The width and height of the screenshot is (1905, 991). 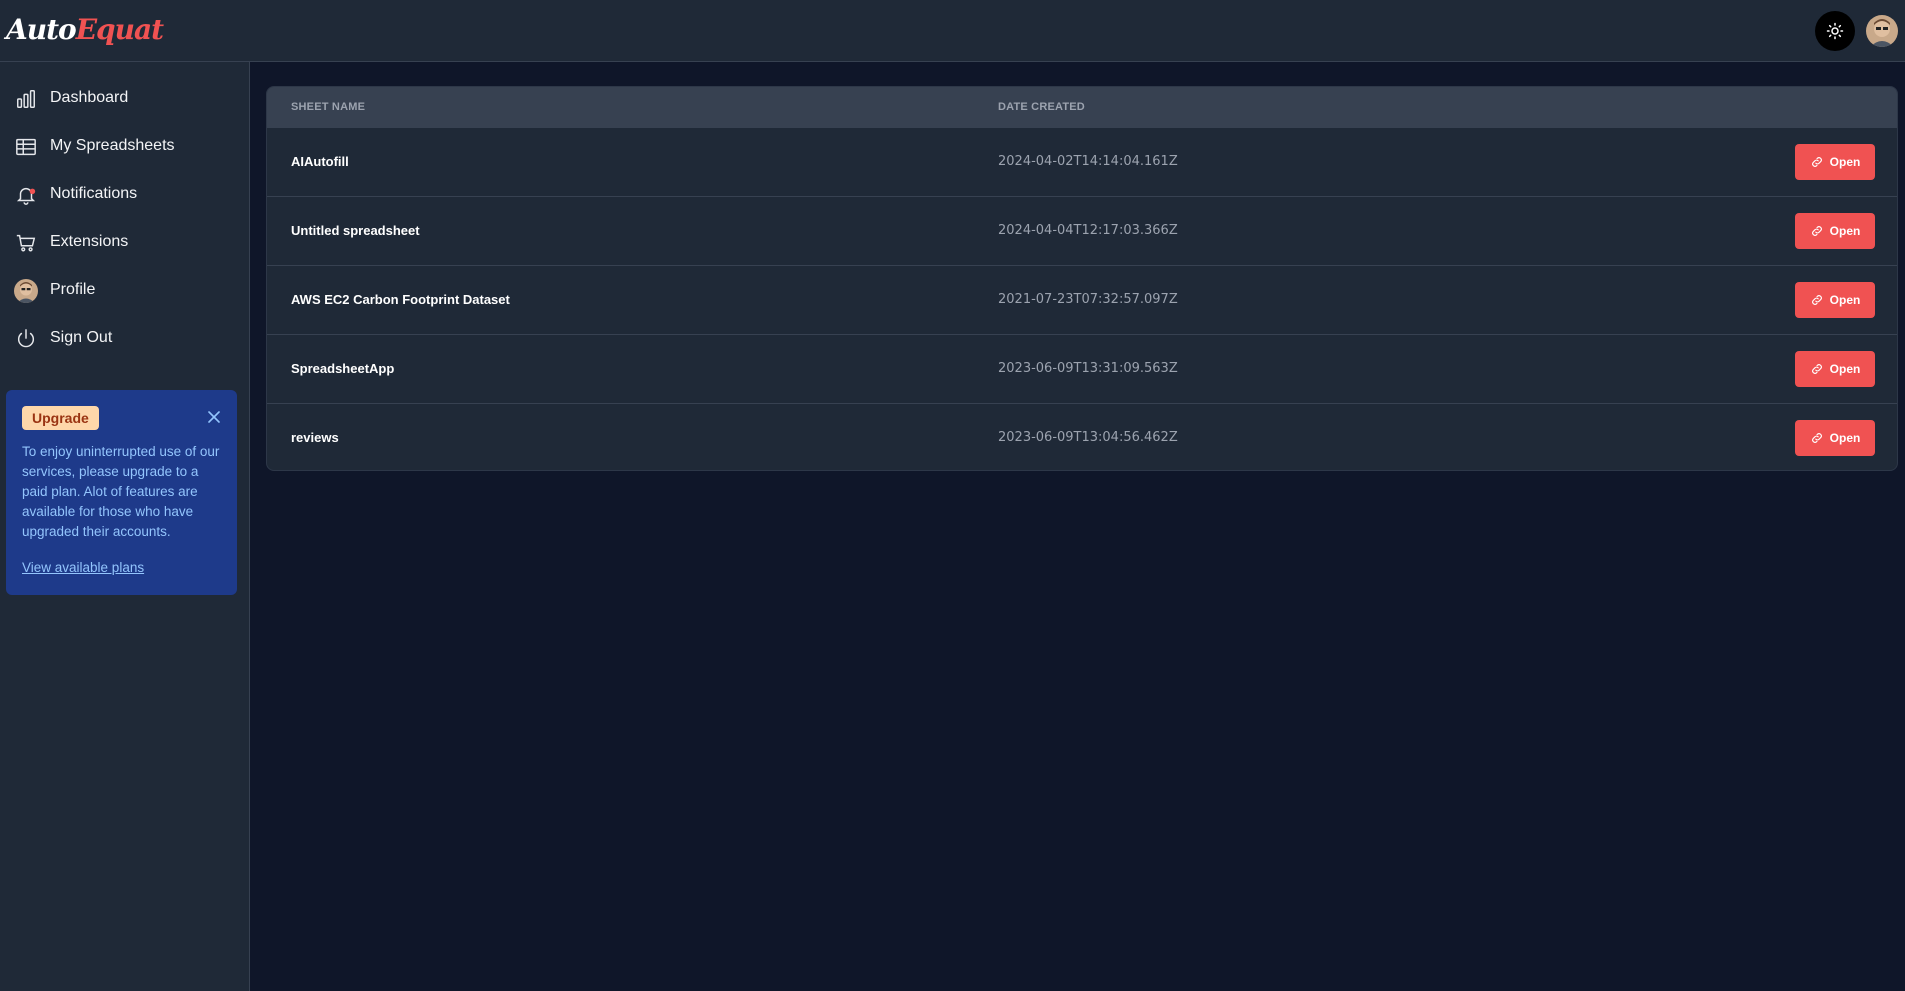 What do you see at coordinates (26, 291) in the screenshot?
I see `avatar` at bounding box center [26, 291].